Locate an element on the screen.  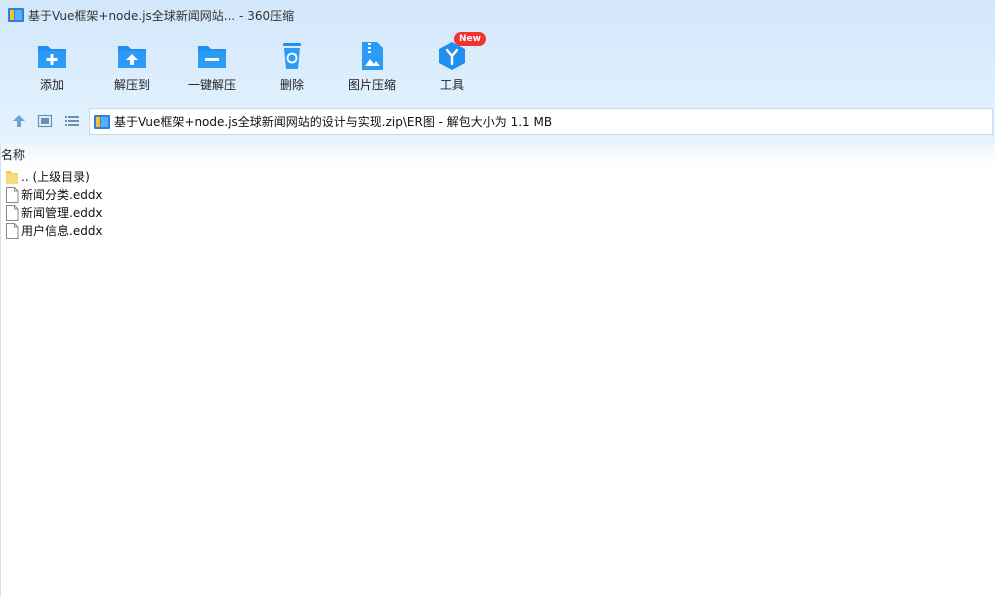
image-compress-label: 图片压缩 is located at coordinates (371, 85).